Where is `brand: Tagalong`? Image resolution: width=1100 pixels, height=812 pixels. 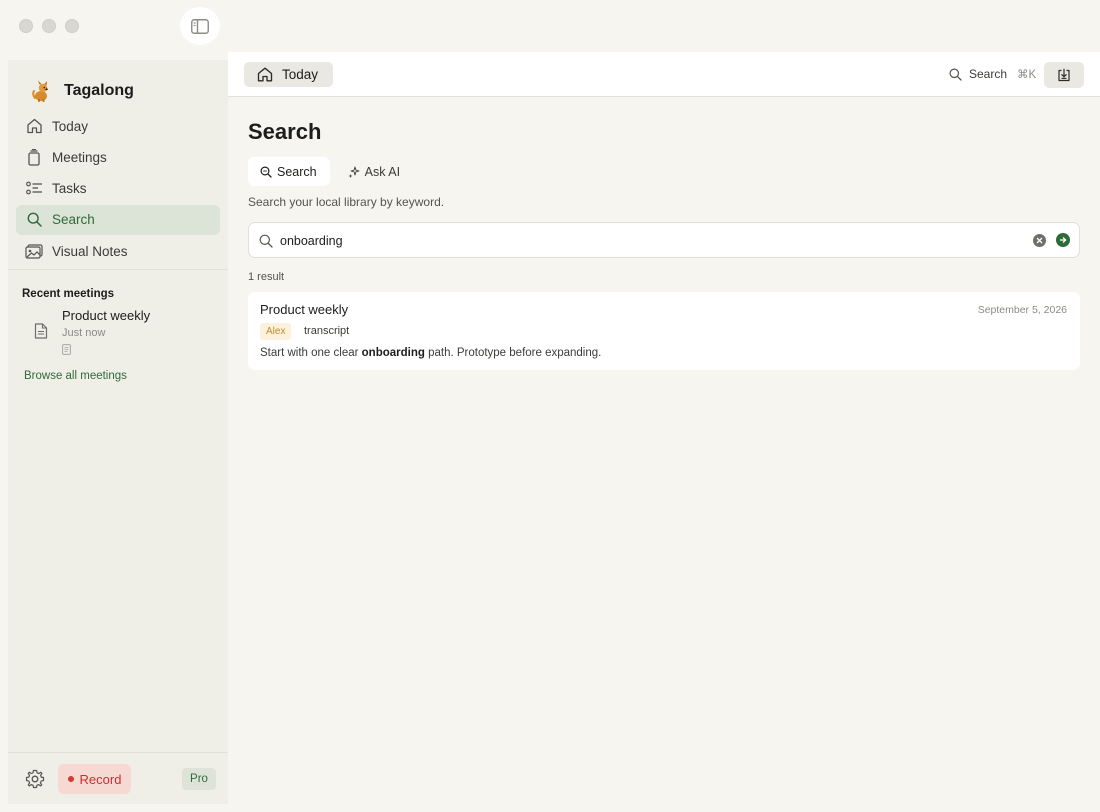 brand: Tagalong is located at coordinates (81, 91).